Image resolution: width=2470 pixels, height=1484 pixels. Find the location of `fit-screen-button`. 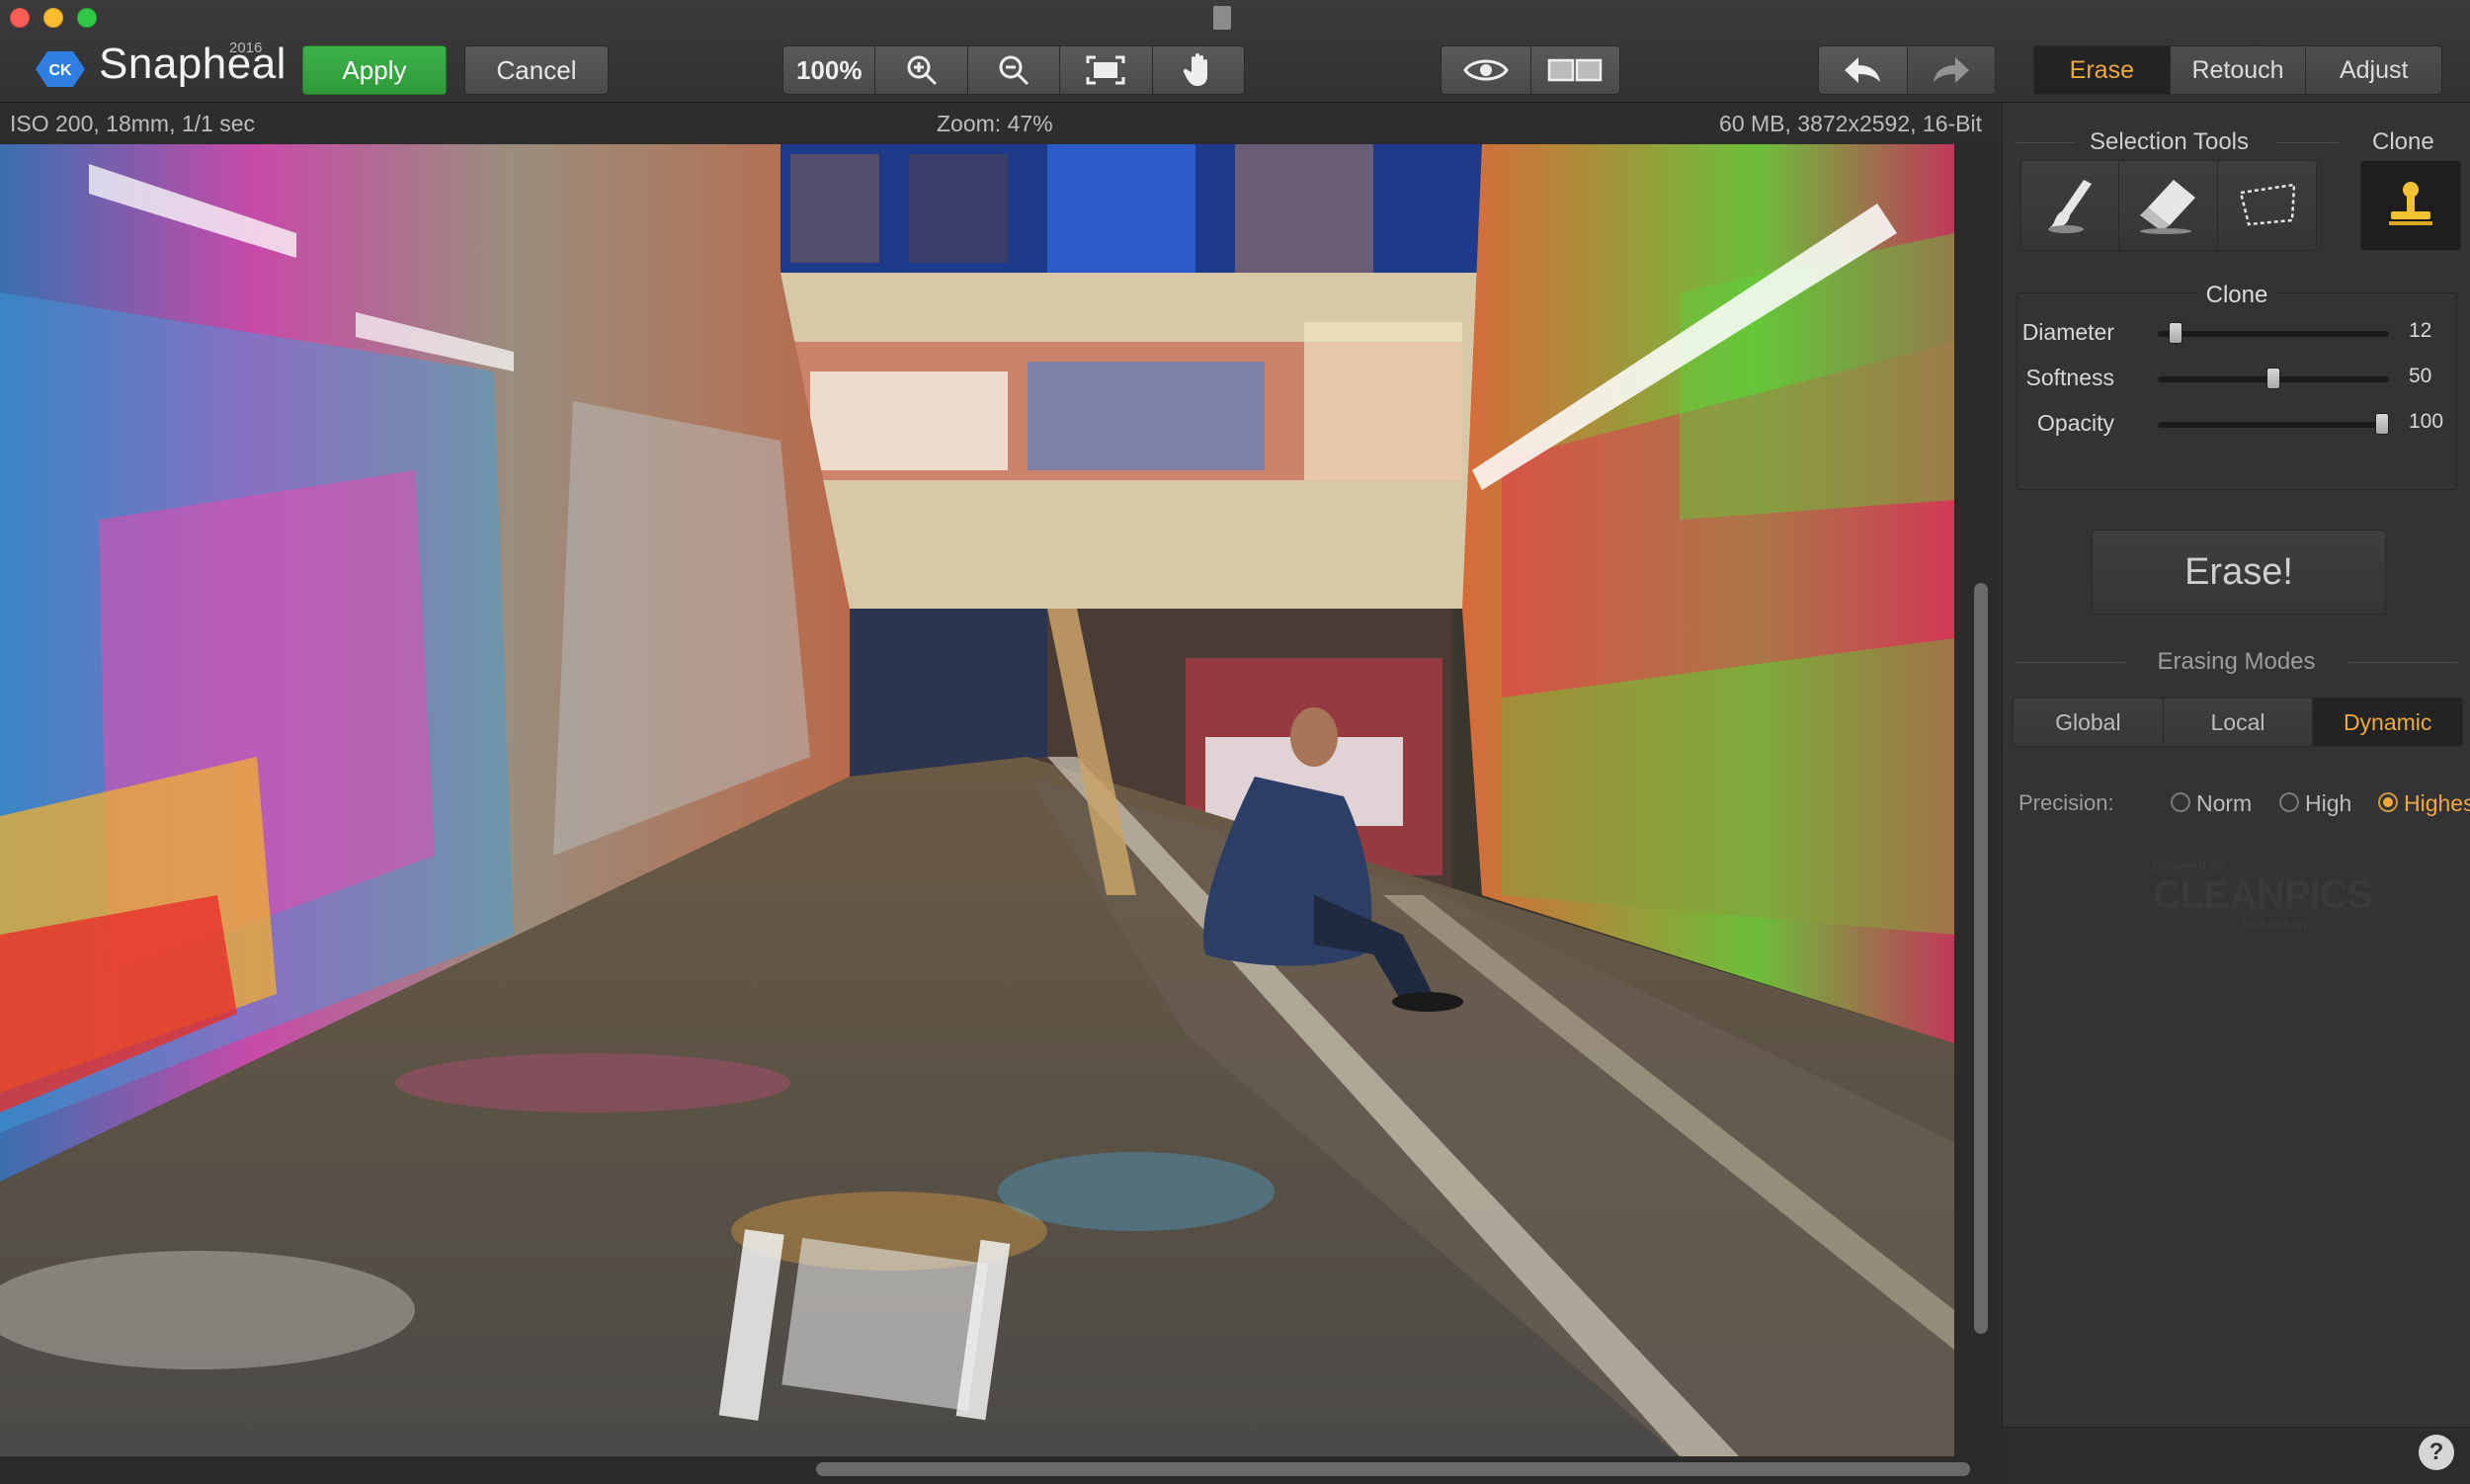

fit-screen-button is located at coordinates (1105, 70).